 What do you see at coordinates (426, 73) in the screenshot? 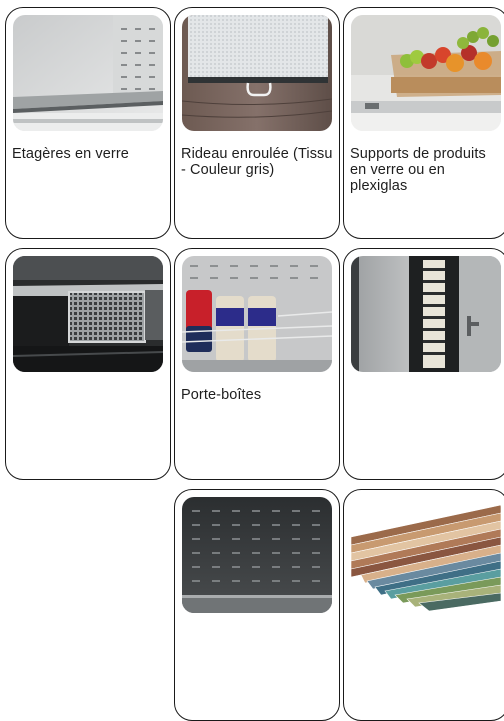
I see `product-holders-image` at bounding box center [426, 73].